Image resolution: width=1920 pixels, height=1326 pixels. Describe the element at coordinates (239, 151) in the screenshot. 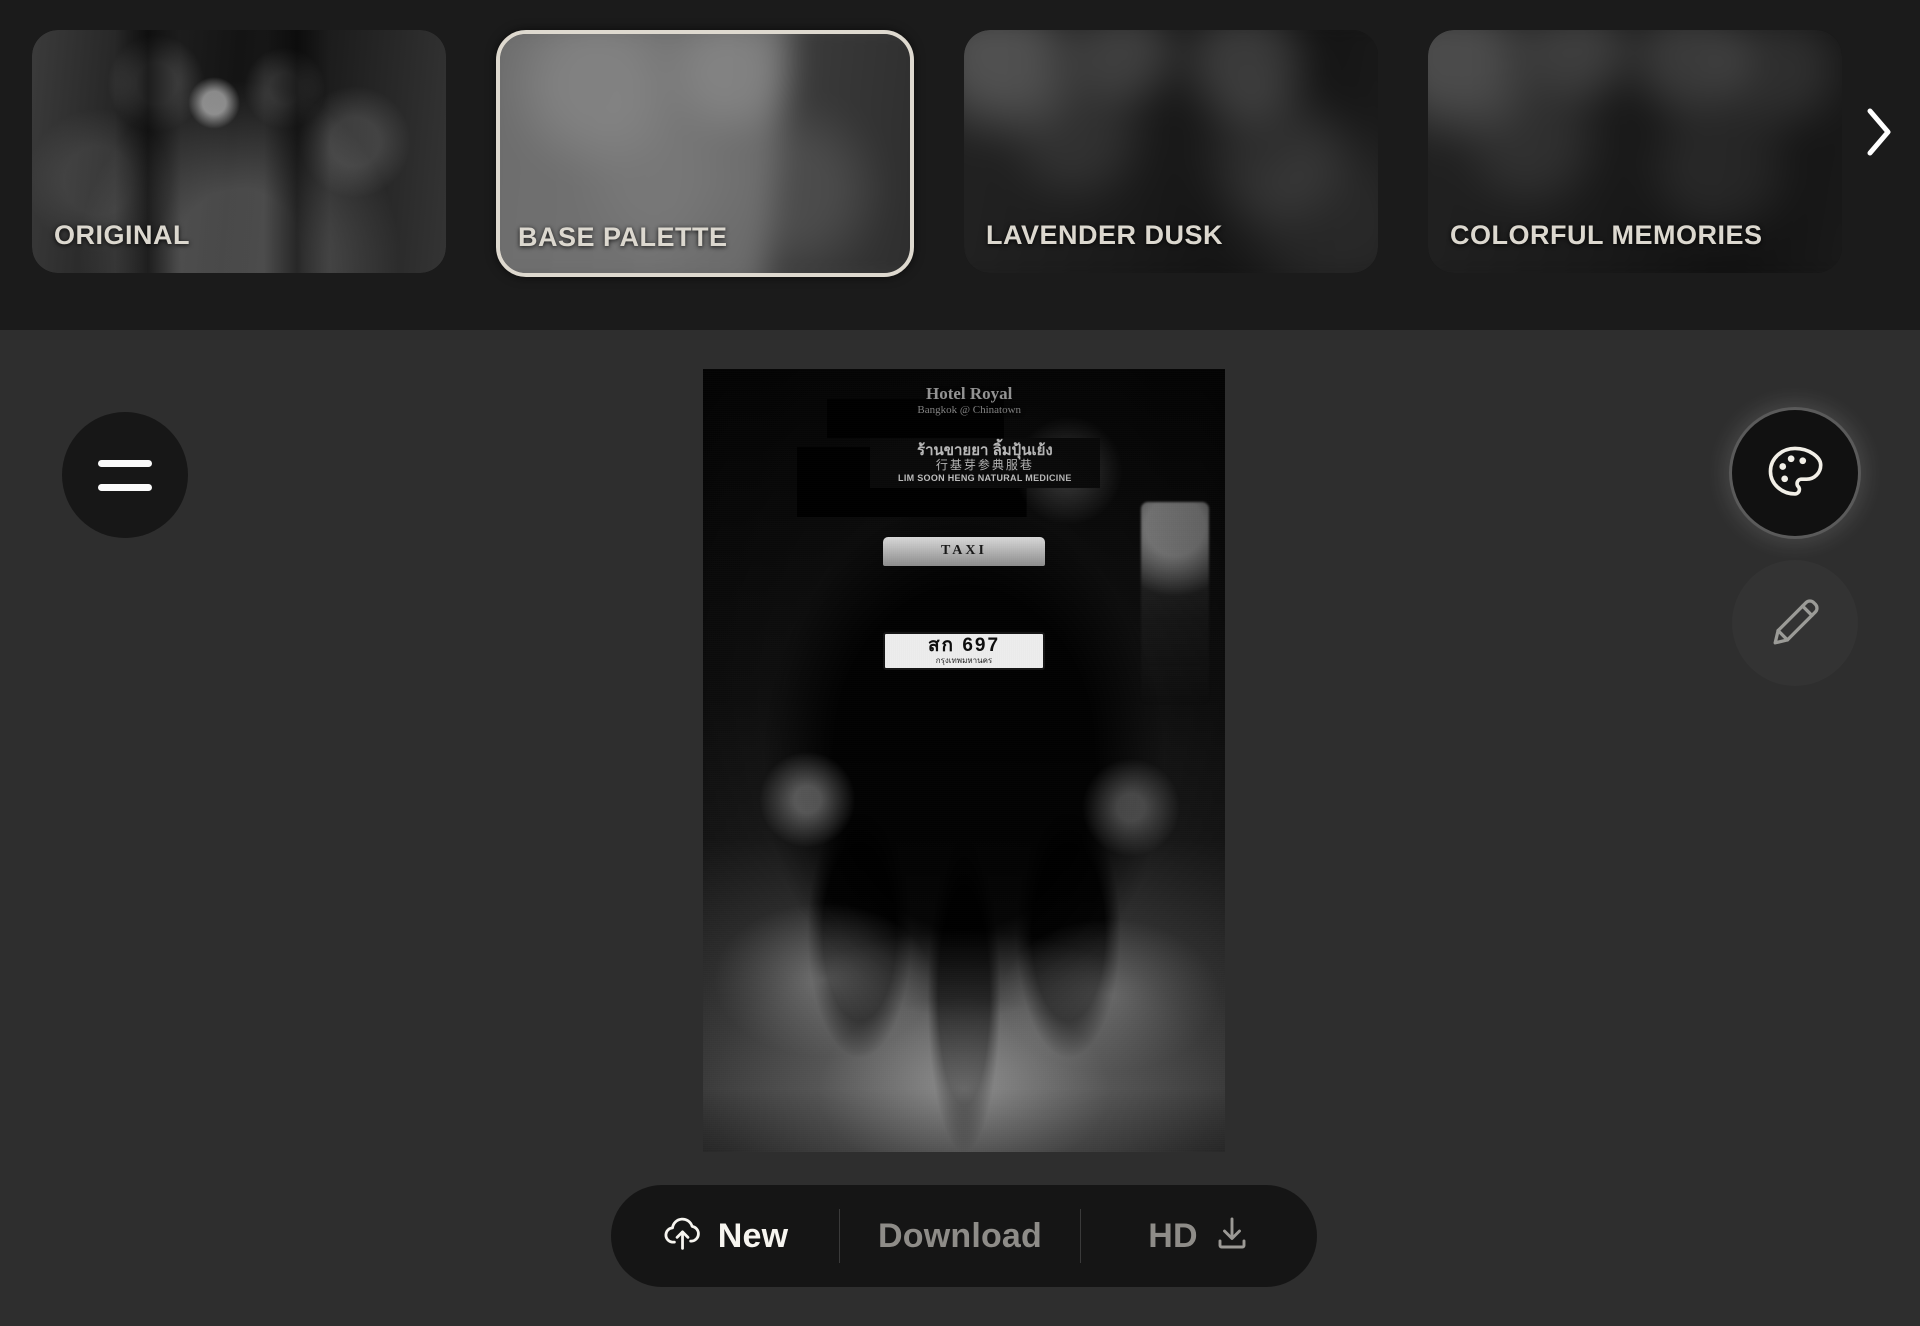

I see `filter-card-original: ORIGINAL` at that location.